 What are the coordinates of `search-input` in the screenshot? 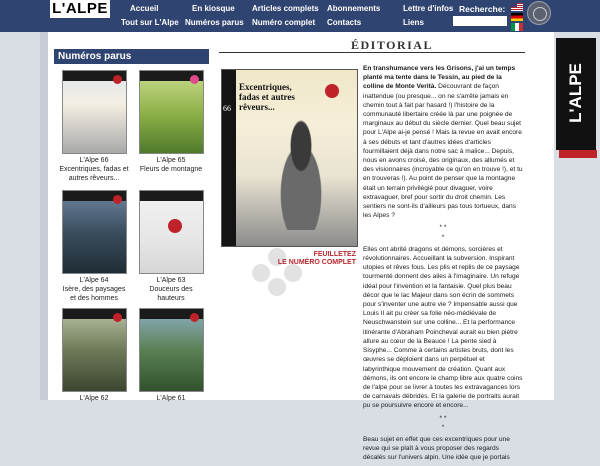 It's located at (480, 21).